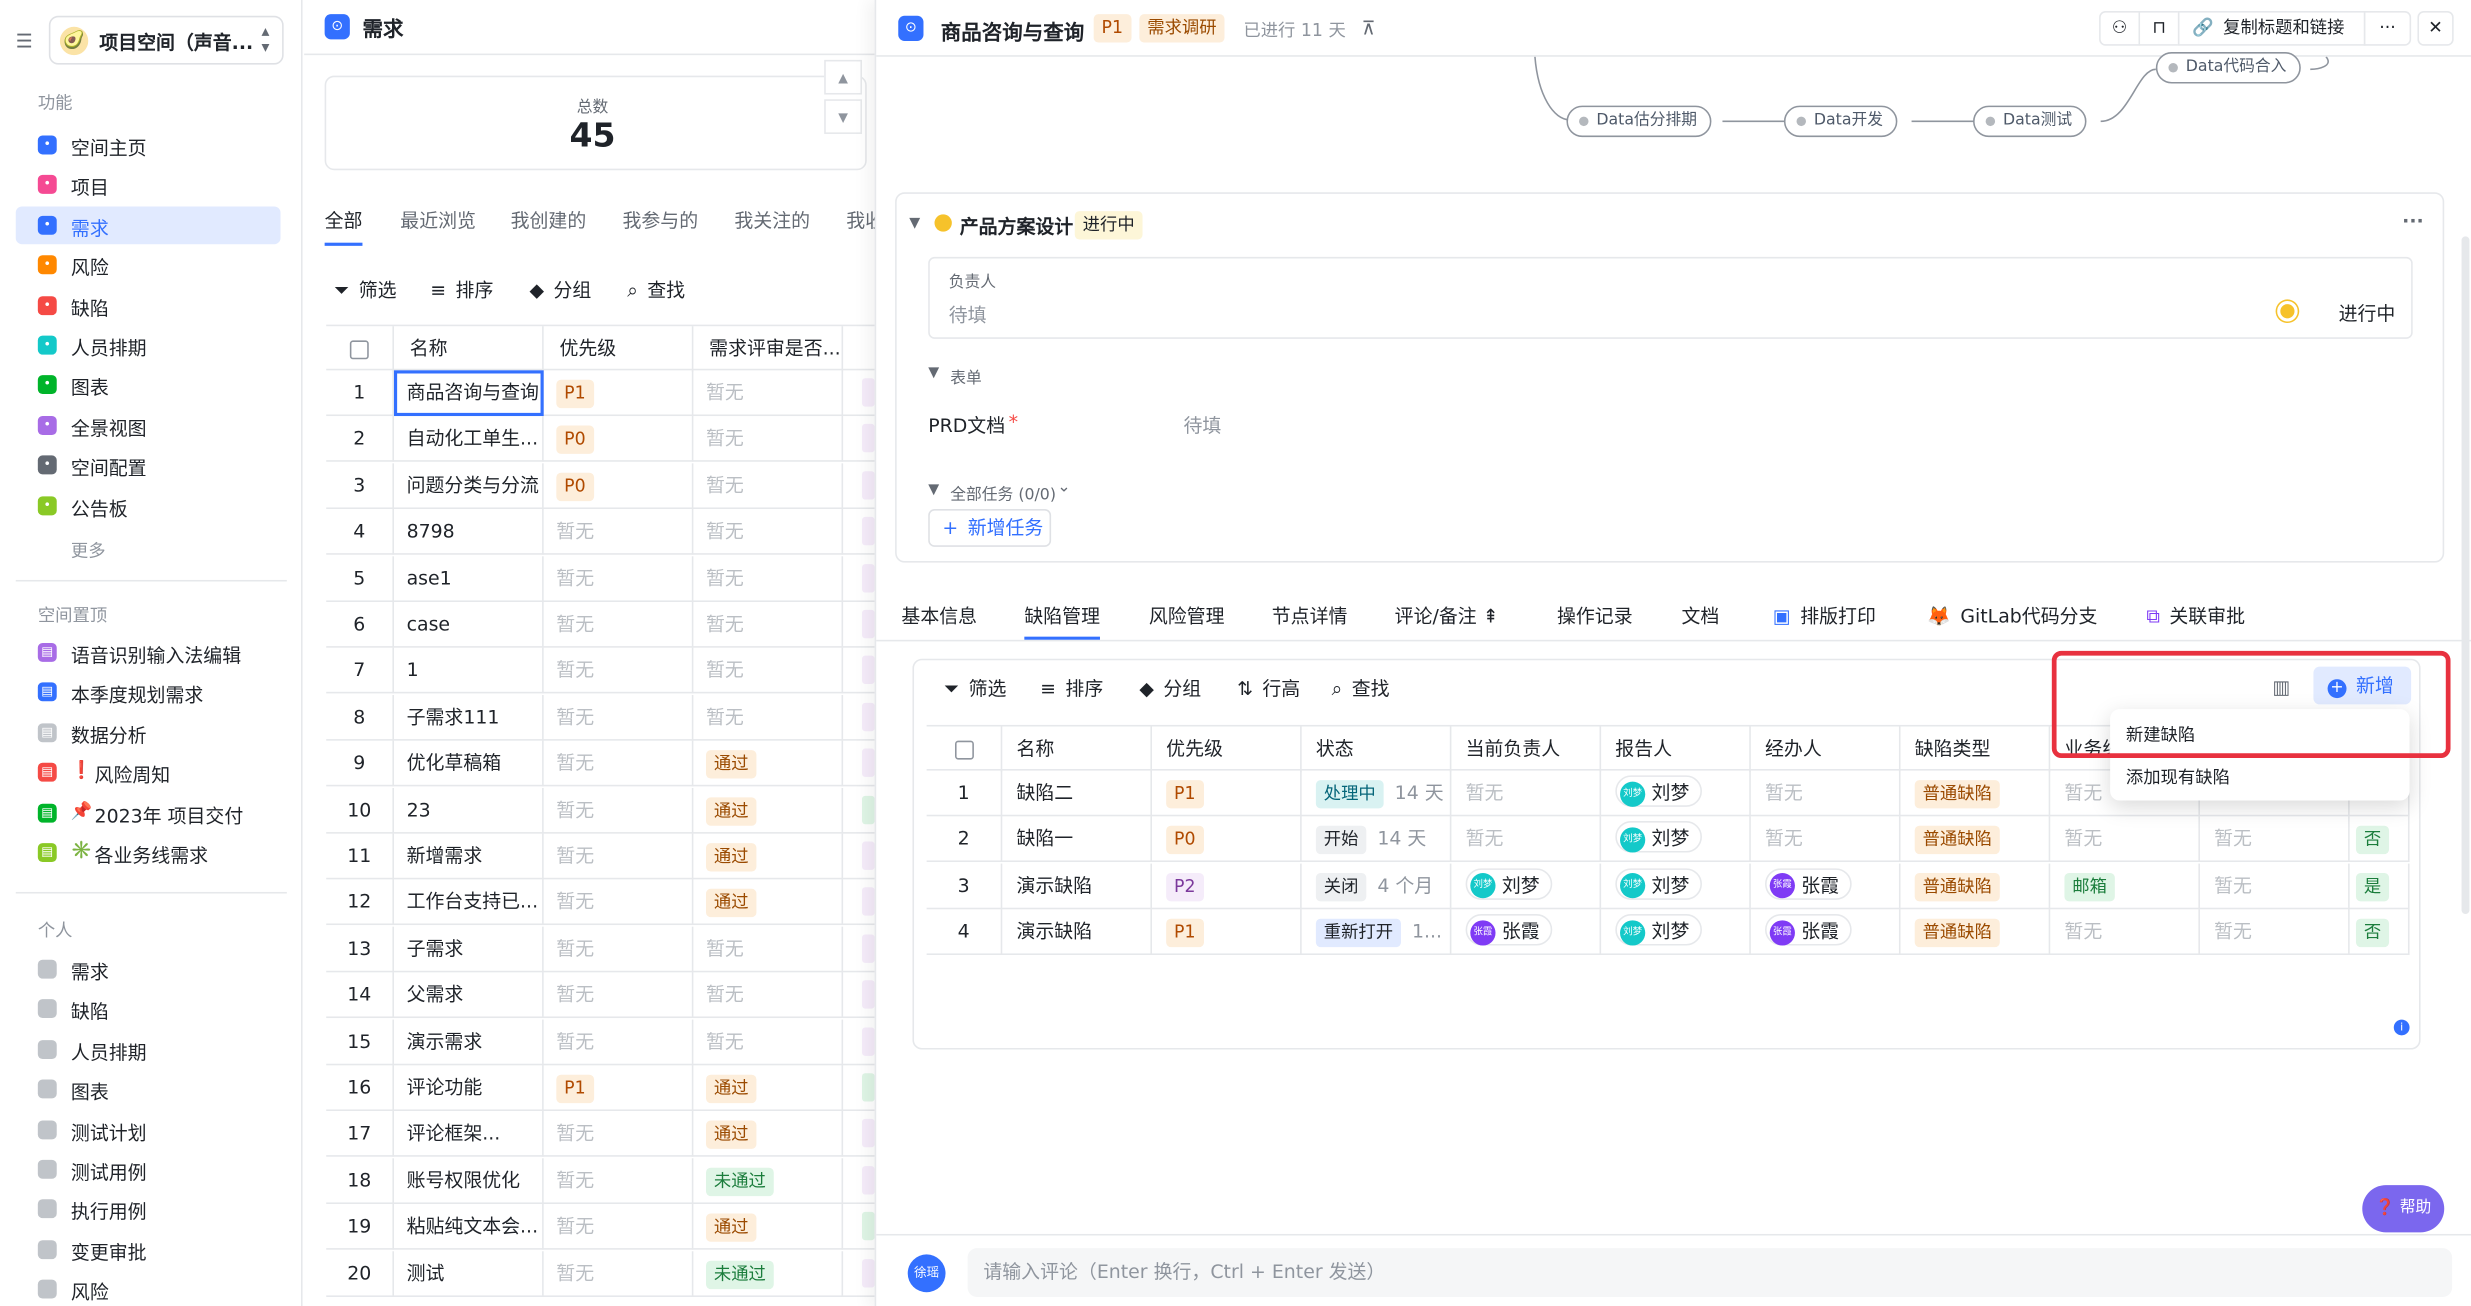 The height and width of the screenshot is (1306, 2471). What do you see at coordinates (1361, 687) in the screenshot?
I see `bug-toolbar-search-button: ⌕ 查找` at bounding box center [1361, 687].